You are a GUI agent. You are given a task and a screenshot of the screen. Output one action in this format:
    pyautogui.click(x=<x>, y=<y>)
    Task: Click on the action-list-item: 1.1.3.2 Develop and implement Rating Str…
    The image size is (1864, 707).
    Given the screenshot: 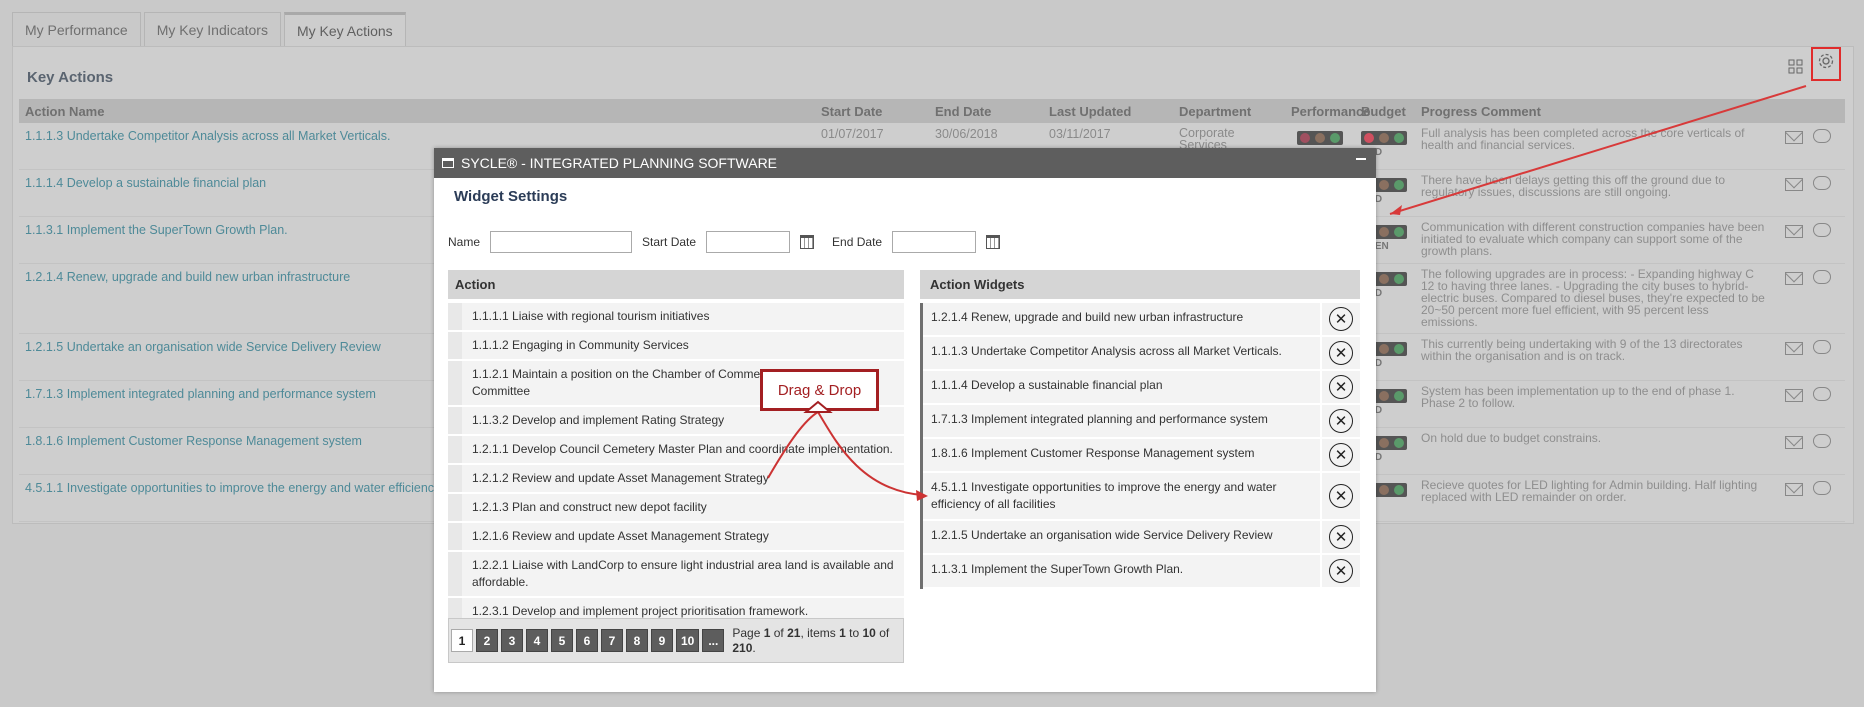 What is the action you would take?
    pyautogui.click(x=676, y=421)
    